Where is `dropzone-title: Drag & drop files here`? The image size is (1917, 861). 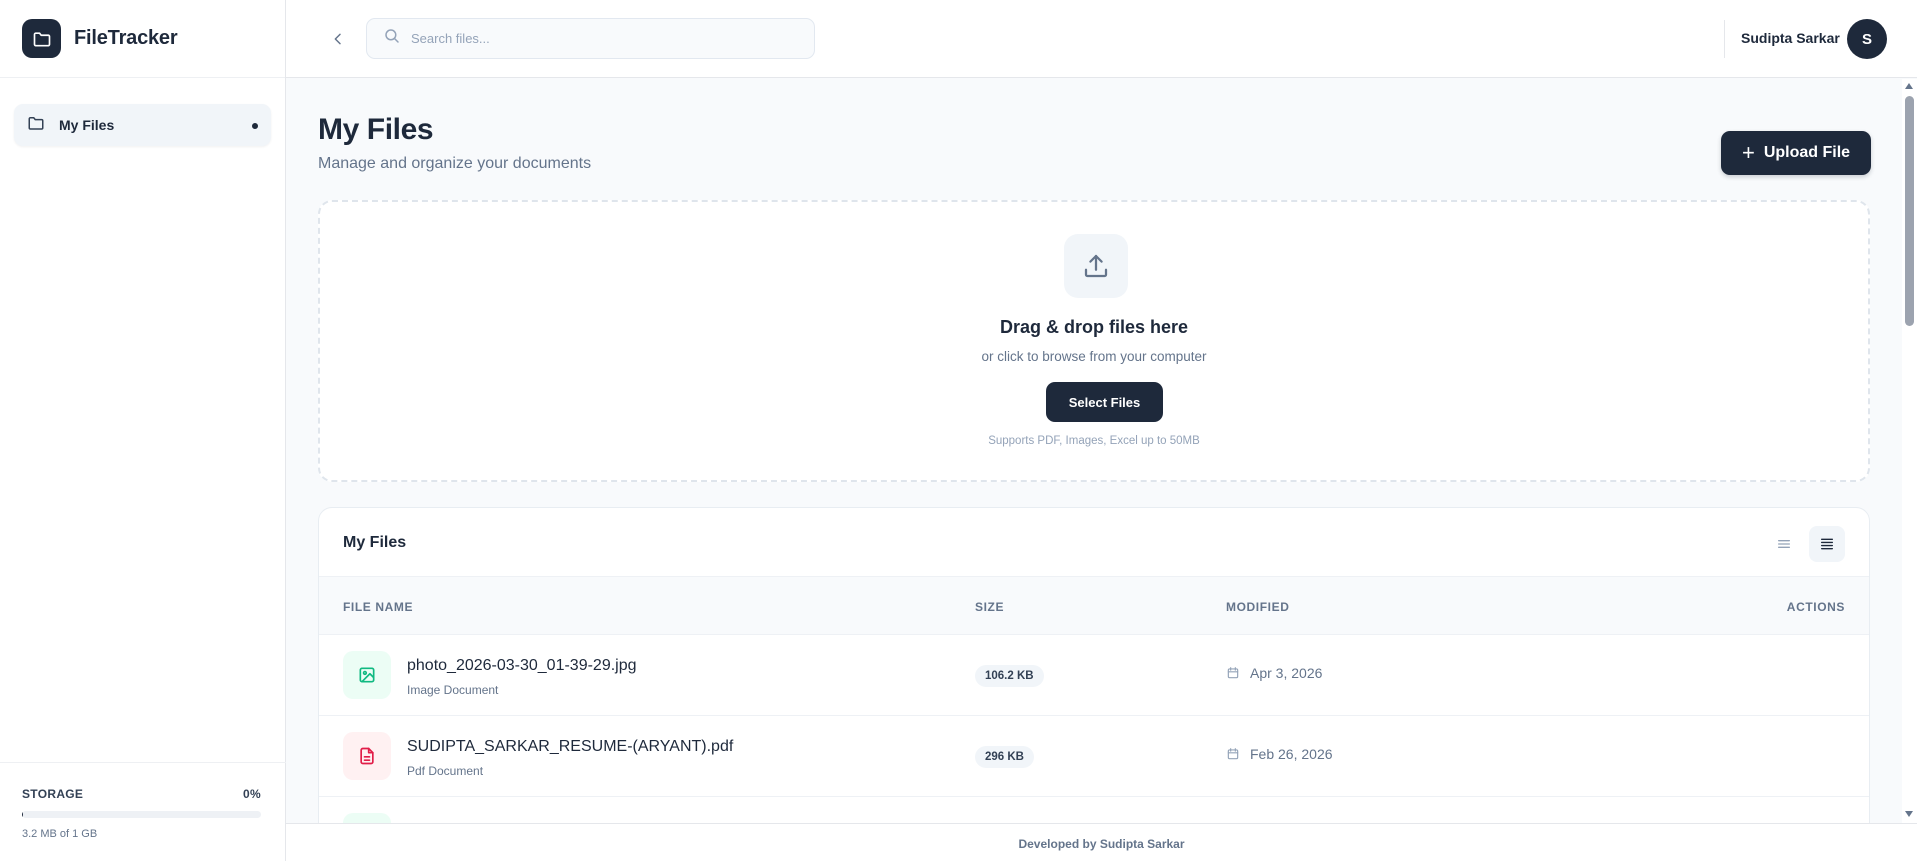
dropzone-title: Drag & drop files here is located at coordinates (1094, 327).